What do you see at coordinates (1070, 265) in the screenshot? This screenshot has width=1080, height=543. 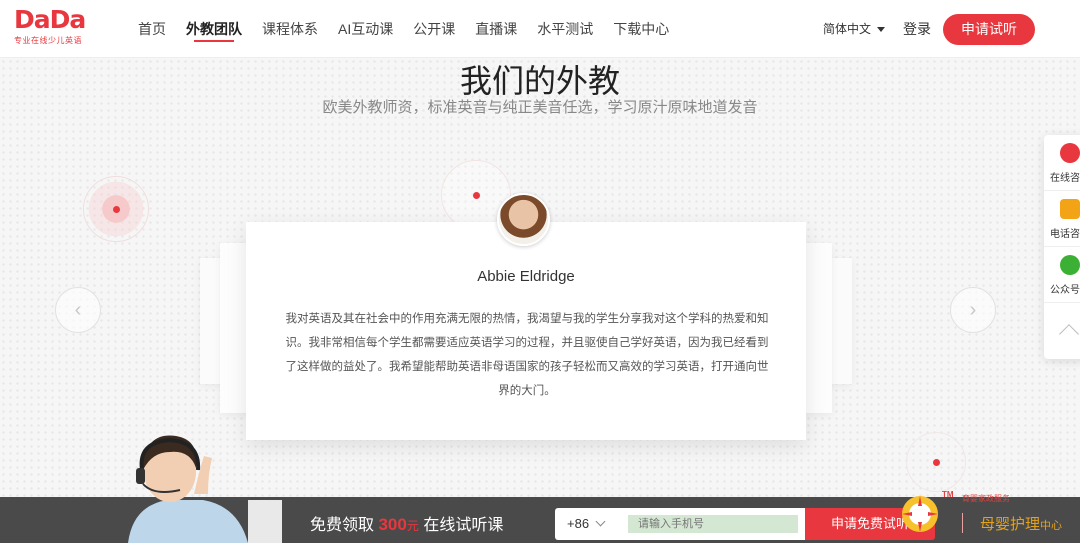 I see `wechat-icon` at bounding box center [1070, 265].